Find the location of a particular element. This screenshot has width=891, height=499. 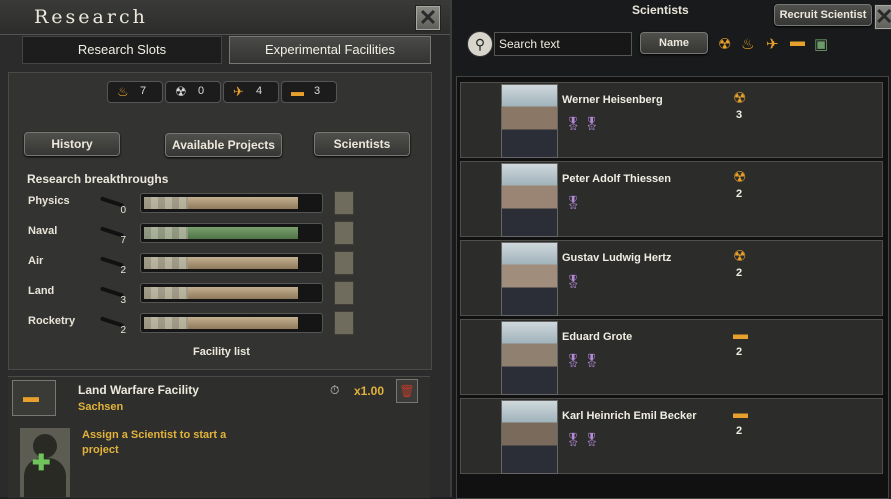

scientist-card: Peter Adolf Thiessen 🎖 ☢ 2 is located at coordinates (671, 199).